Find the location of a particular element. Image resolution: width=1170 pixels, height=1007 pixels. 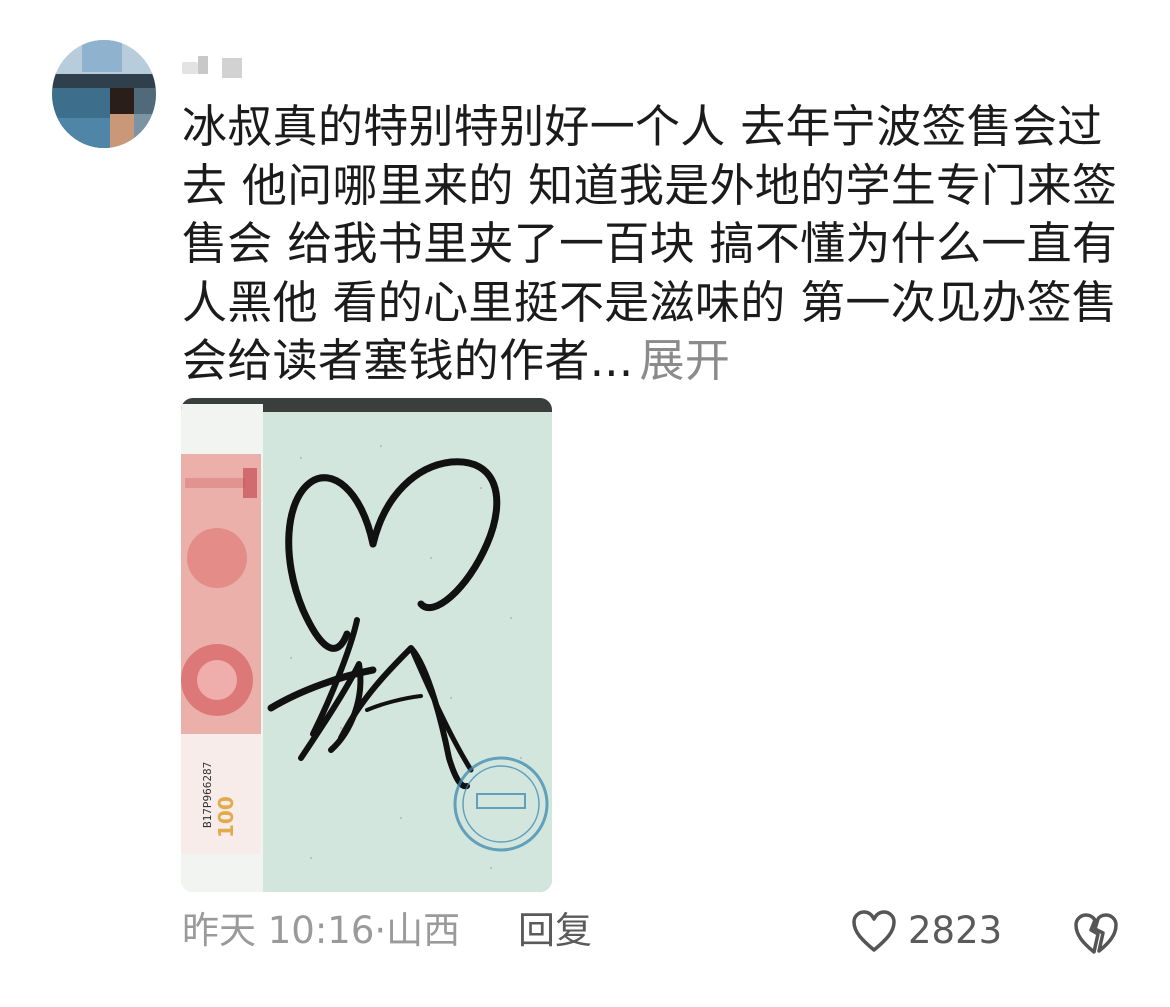

svg-text: B17P966287 is located at coordinates (207, 795).